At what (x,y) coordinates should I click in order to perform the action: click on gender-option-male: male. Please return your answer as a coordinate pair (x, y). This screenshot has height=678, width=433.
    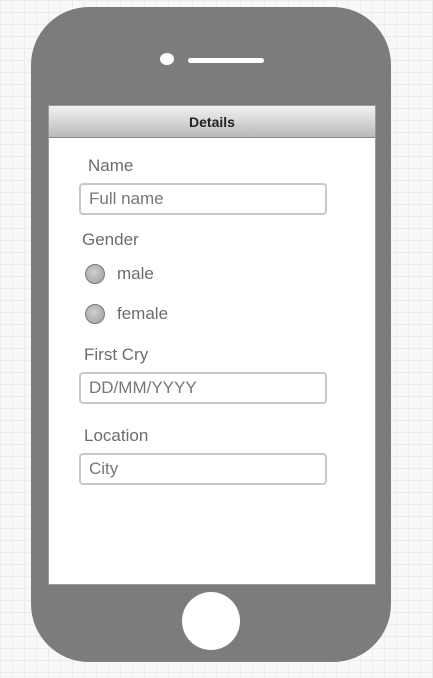
    Looking at the image, I should click on (119, 274).